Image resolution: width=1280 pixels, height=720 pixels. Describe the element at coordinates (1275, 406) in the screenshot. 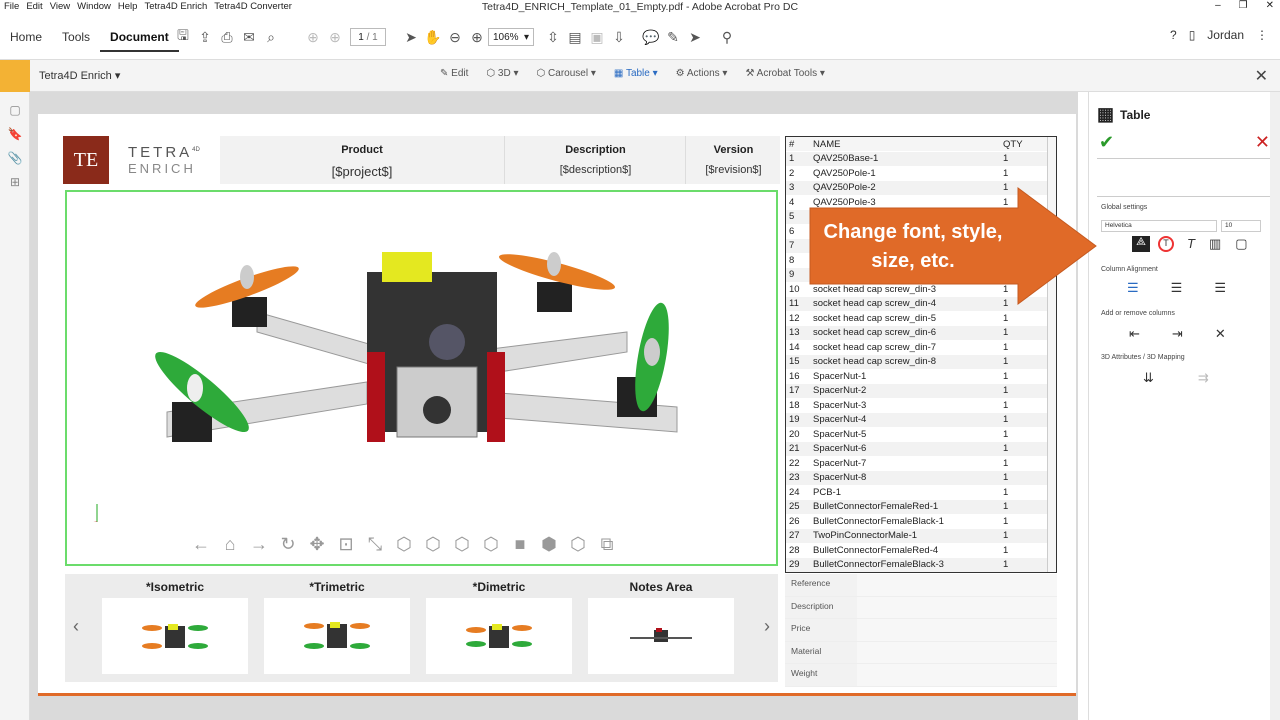

I see `document-scrollbar` at that location.